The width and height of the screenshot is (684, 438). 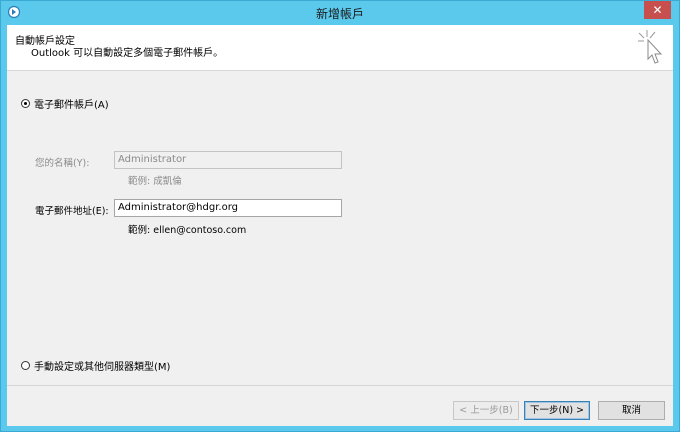 I want to click on window-title: 新增帳戶, so click(x=339, y=14).